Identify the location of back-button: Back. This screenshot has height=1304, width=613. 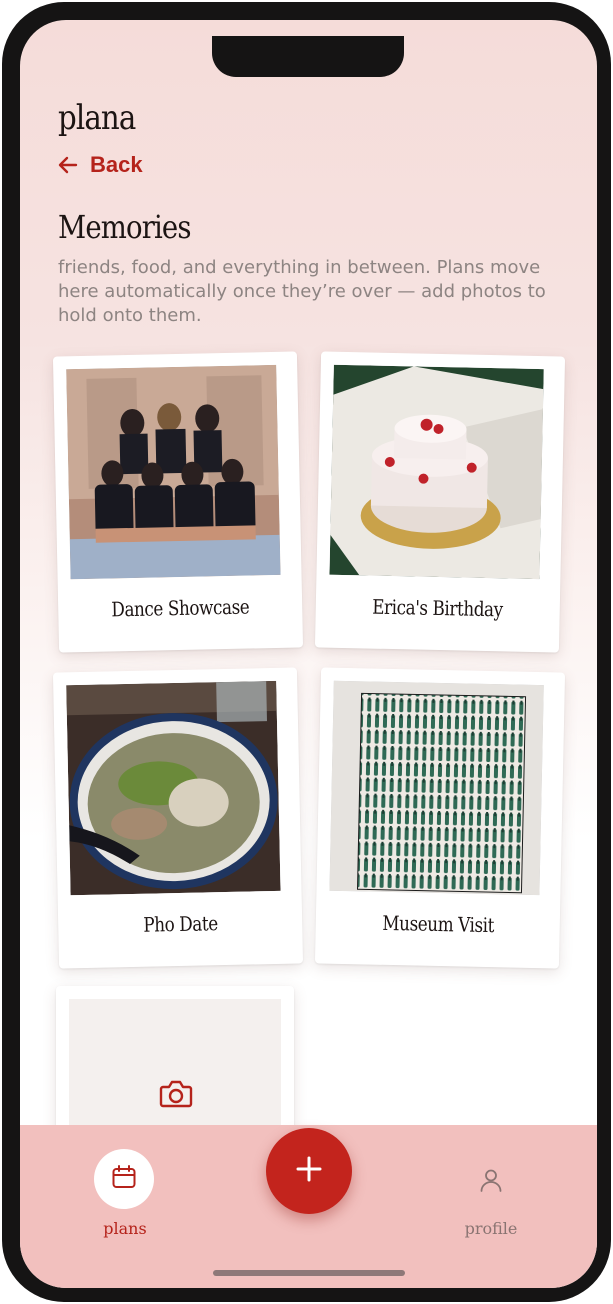
(100, 165).